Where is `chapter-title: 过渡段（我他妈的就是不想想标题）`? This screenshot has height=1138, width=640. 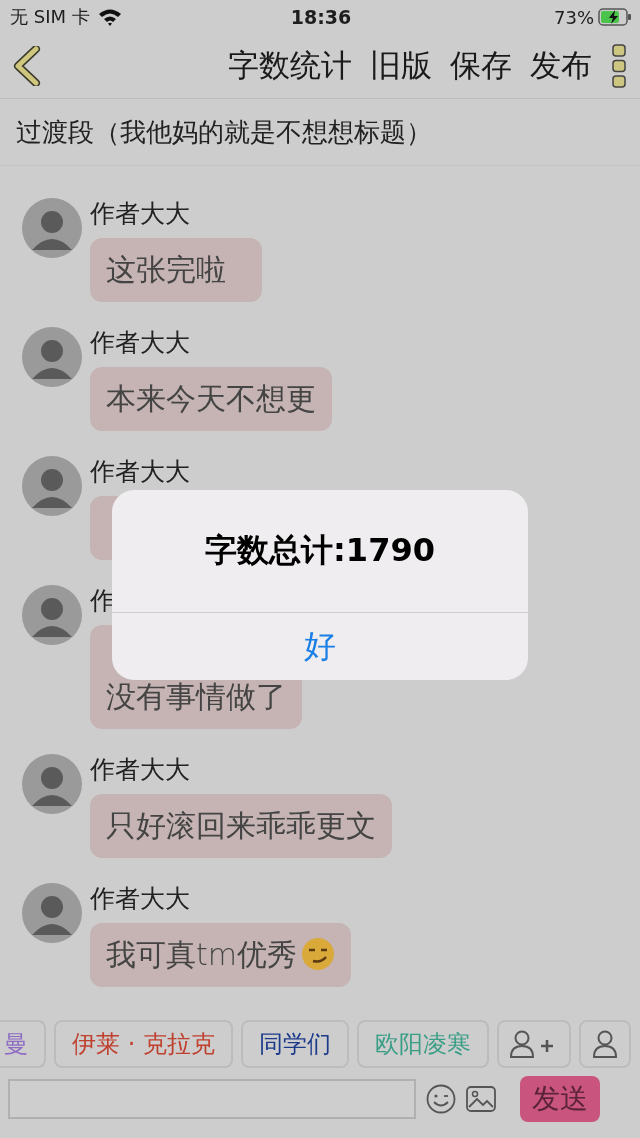
chapter-title: 过渡段（我他妈的就是不想想标题） is located at coordinates (224, 132).